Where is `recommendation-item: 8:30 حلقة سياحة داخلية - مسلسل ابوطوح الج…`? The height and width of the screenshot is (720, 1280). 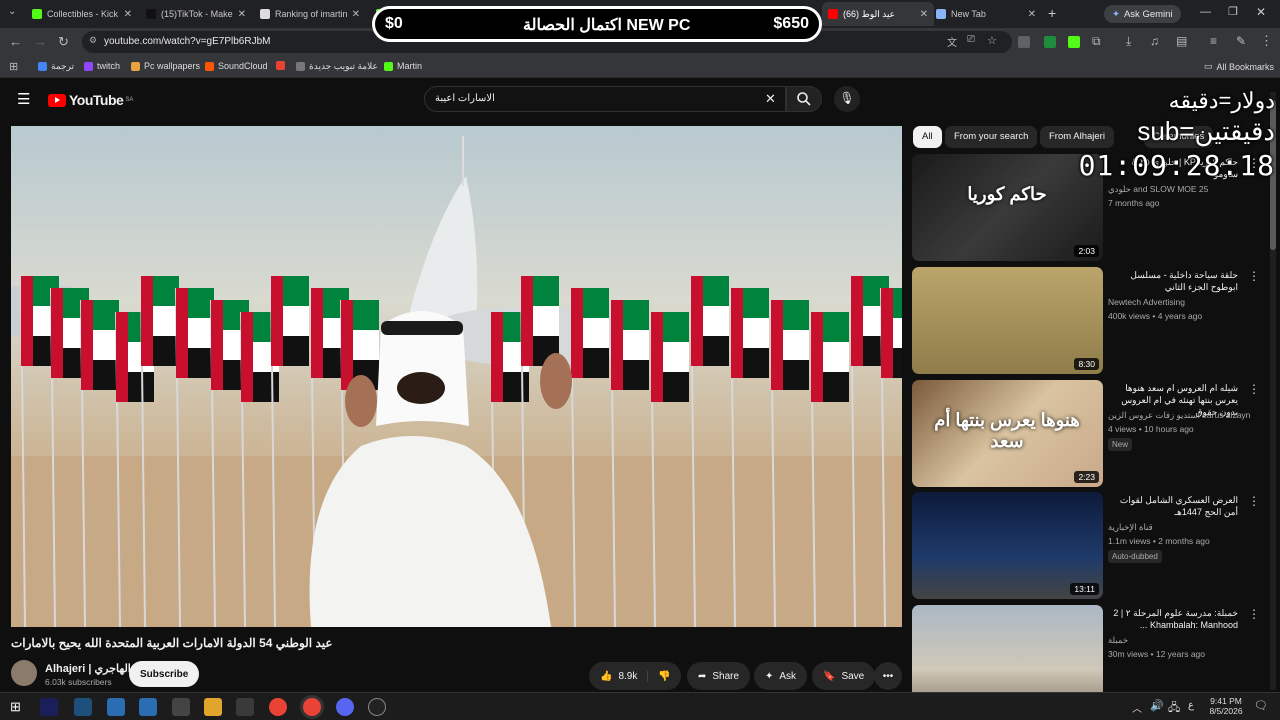
recommendation-item: 8:30 حلقة سياحة داخلية - مسلسل ابوطوح الج… is located at coordinates (1087, 321).